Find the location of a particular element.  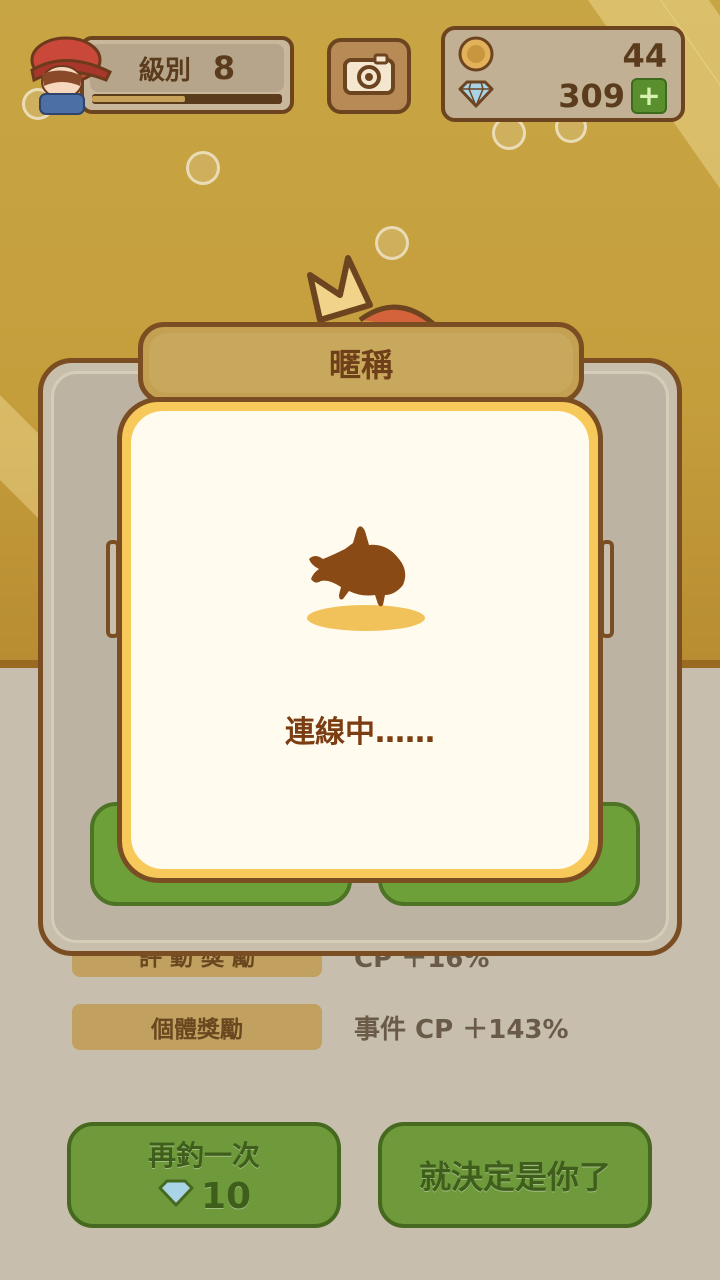

fish-again-button: 再釣一次 10 is located at coordinates (204, 1175).